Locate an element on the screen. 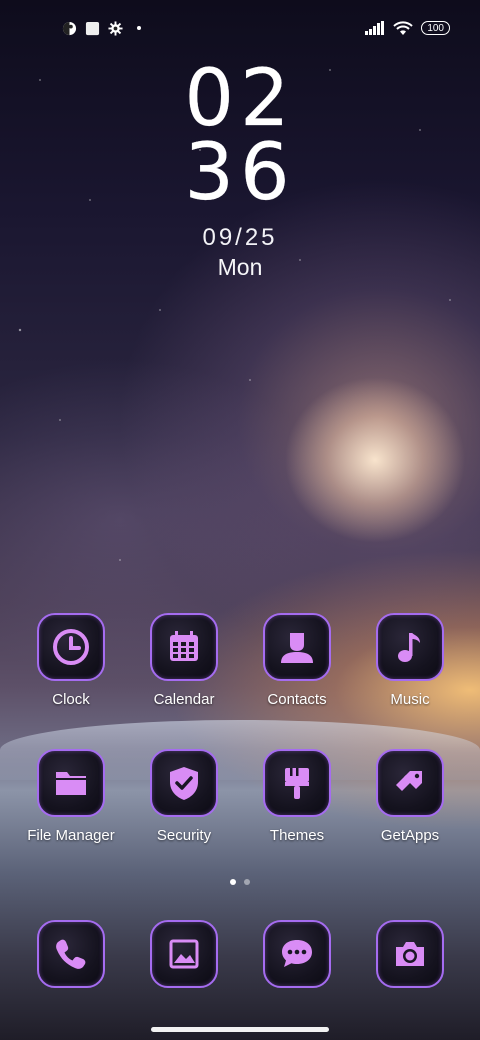 This screenshot has width=480, height=1040. square-icon is located at coordinates (92, 28).